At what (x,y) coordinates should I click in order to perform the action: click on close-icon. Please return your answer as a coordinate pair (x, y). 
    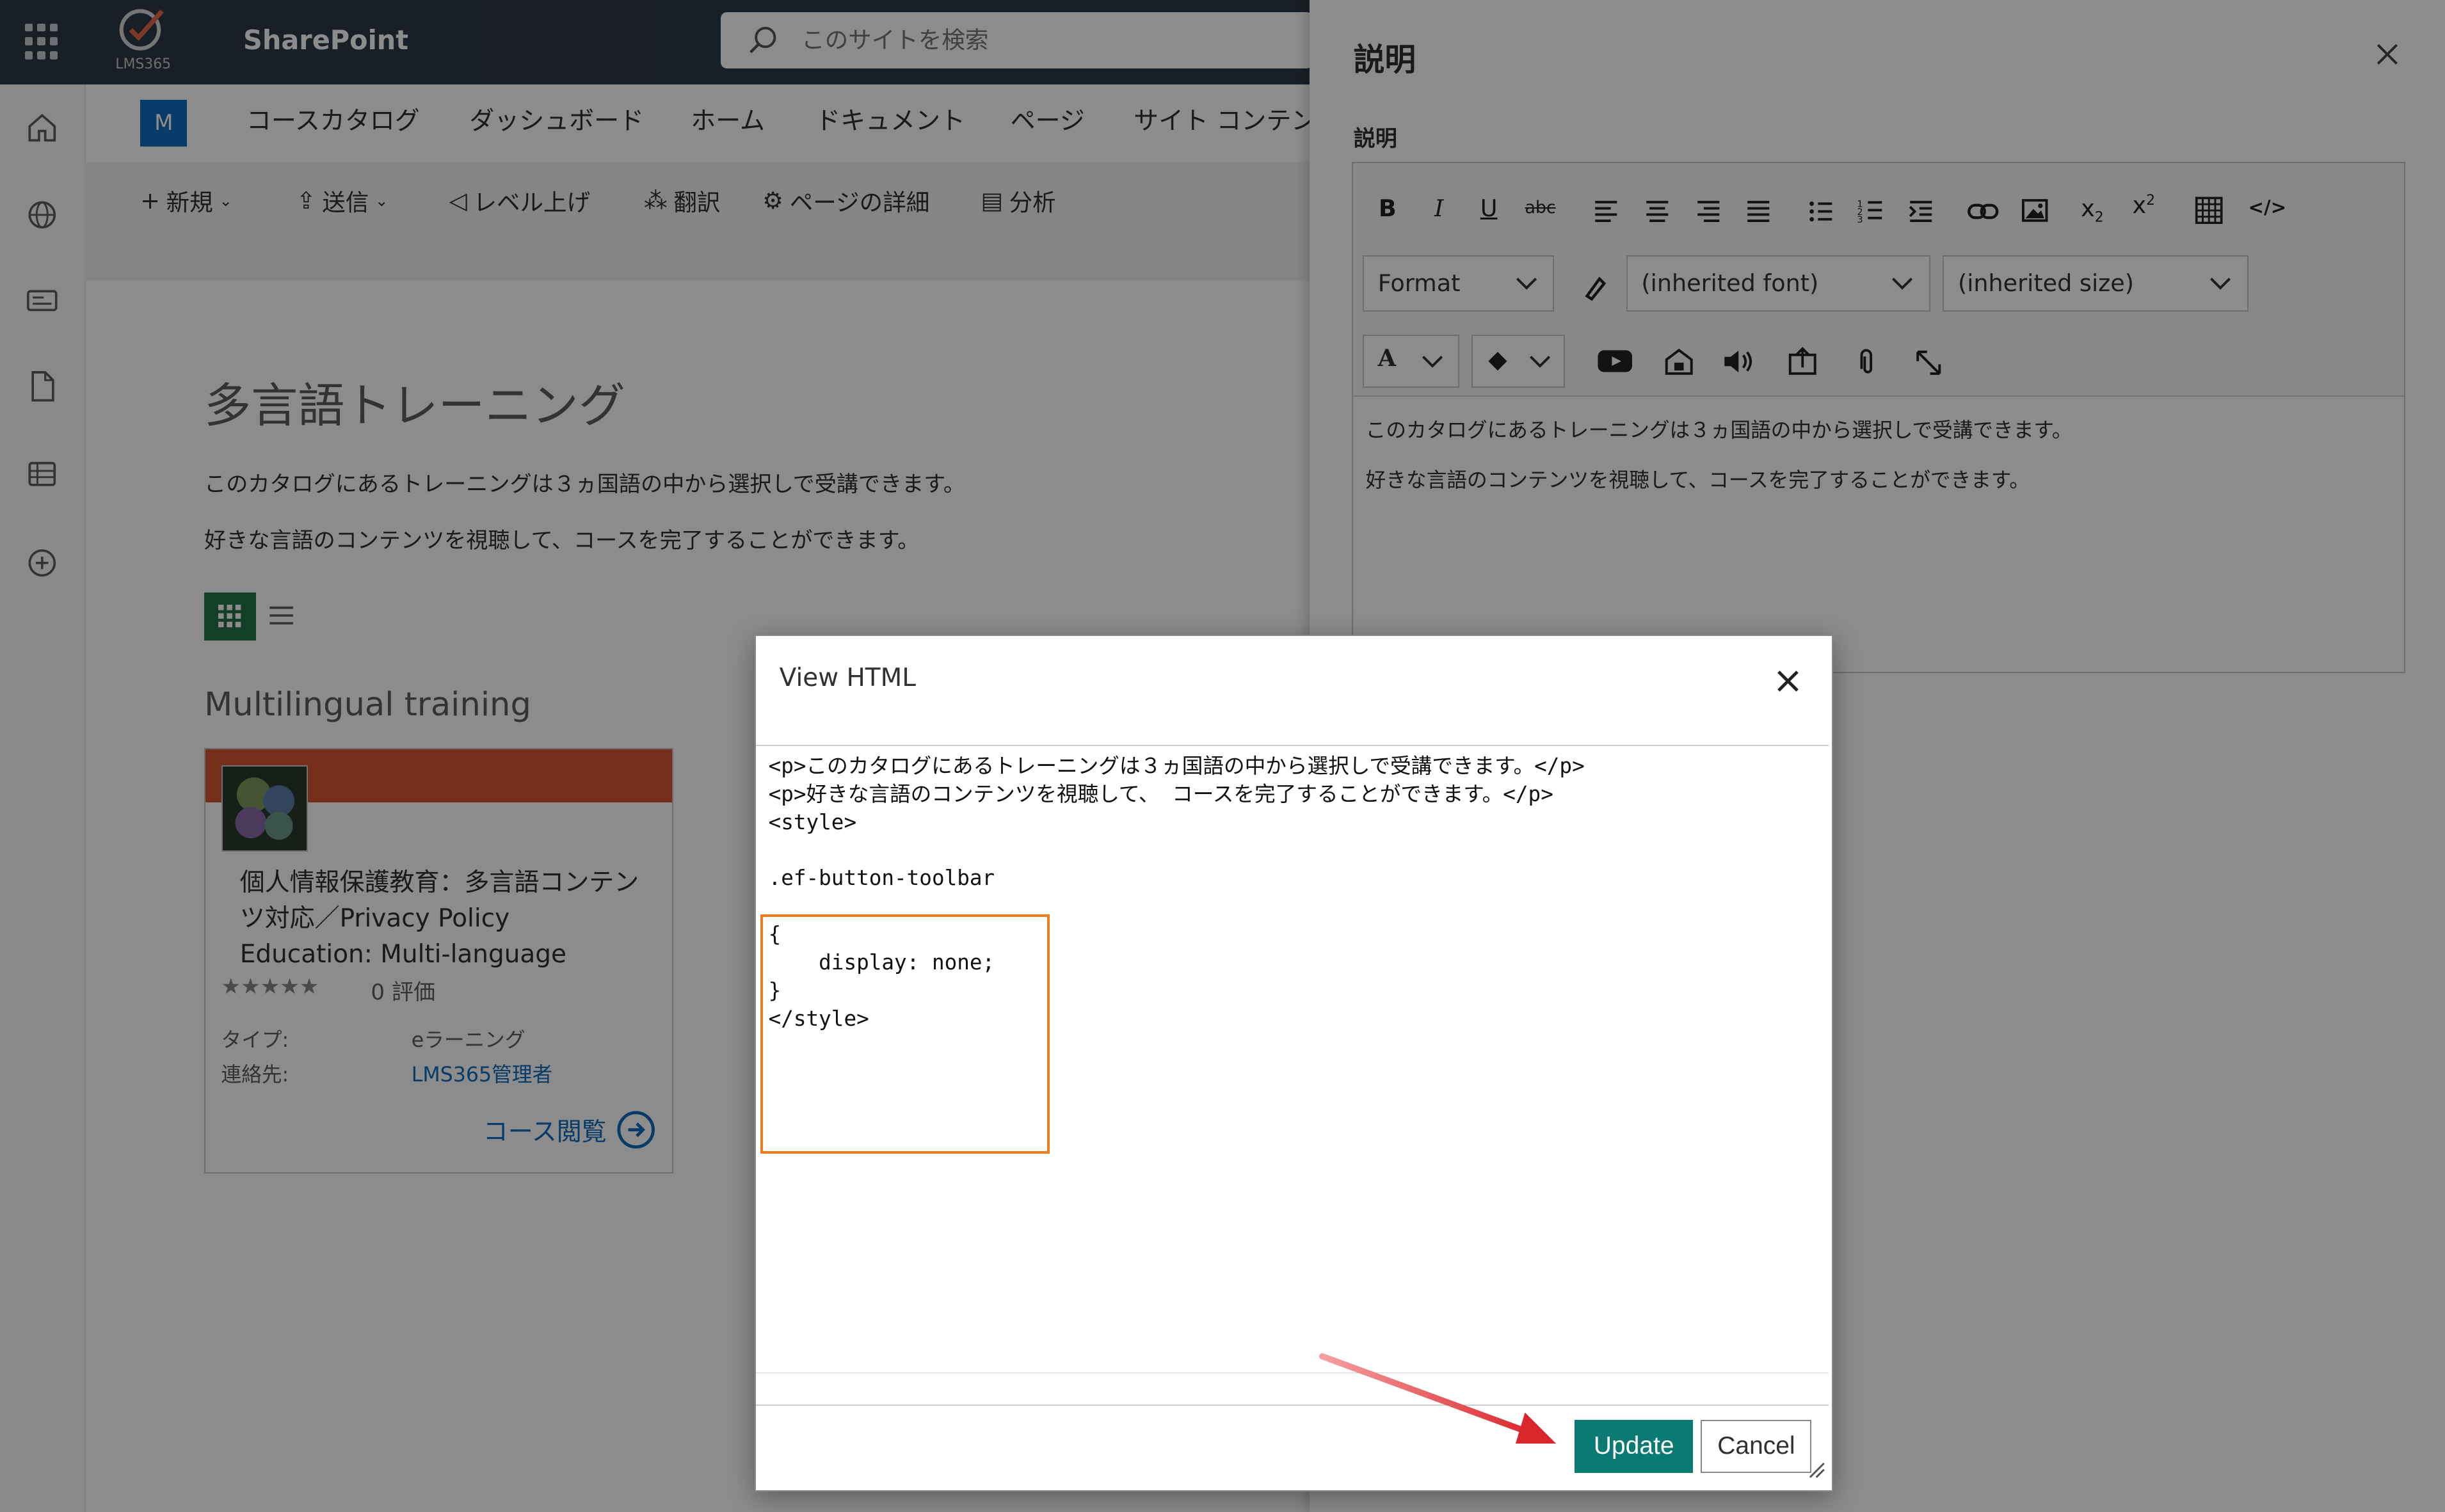
    Looking at the image, I should click on (1788, 681).